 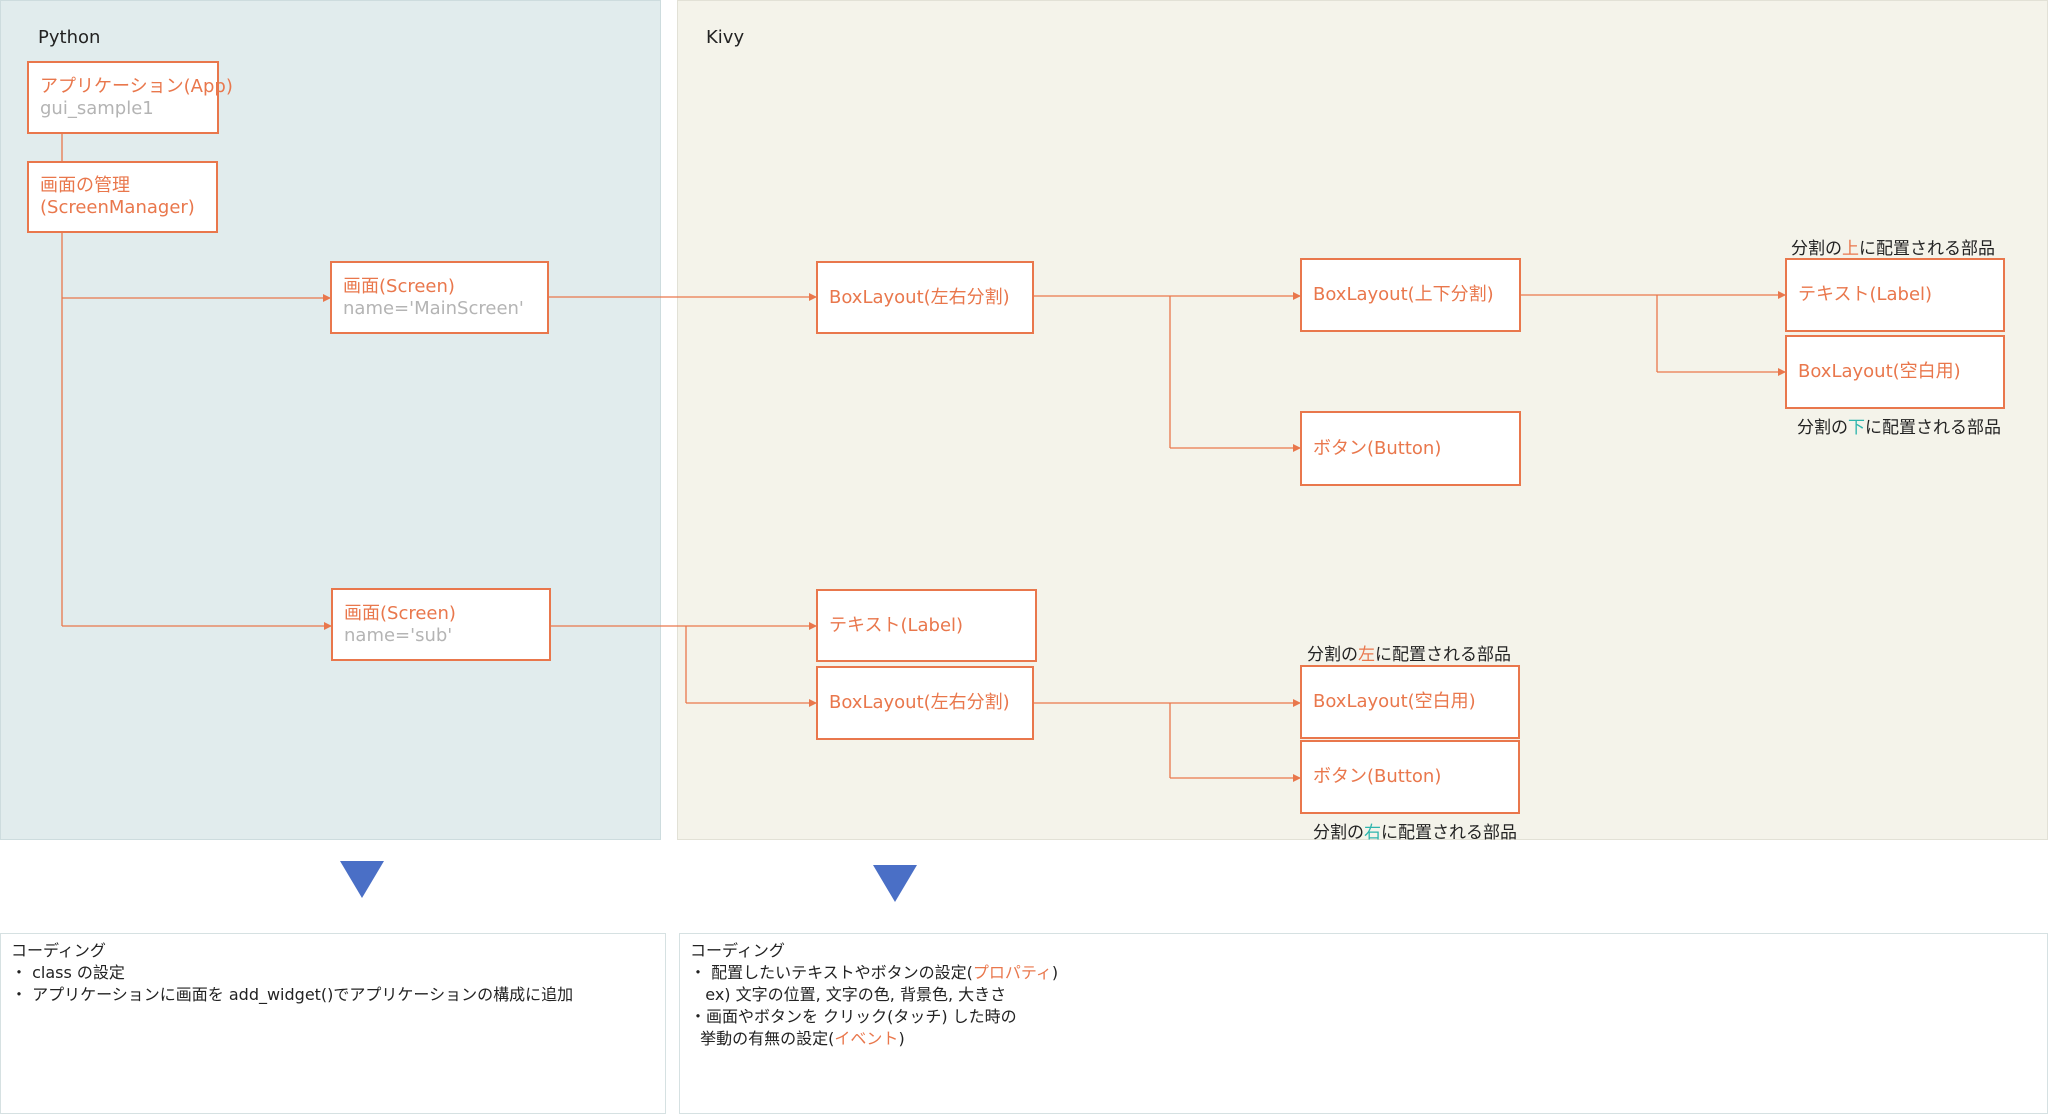 I want to click on caption-top-pre: 分割の, so click(x=1816, y=249).